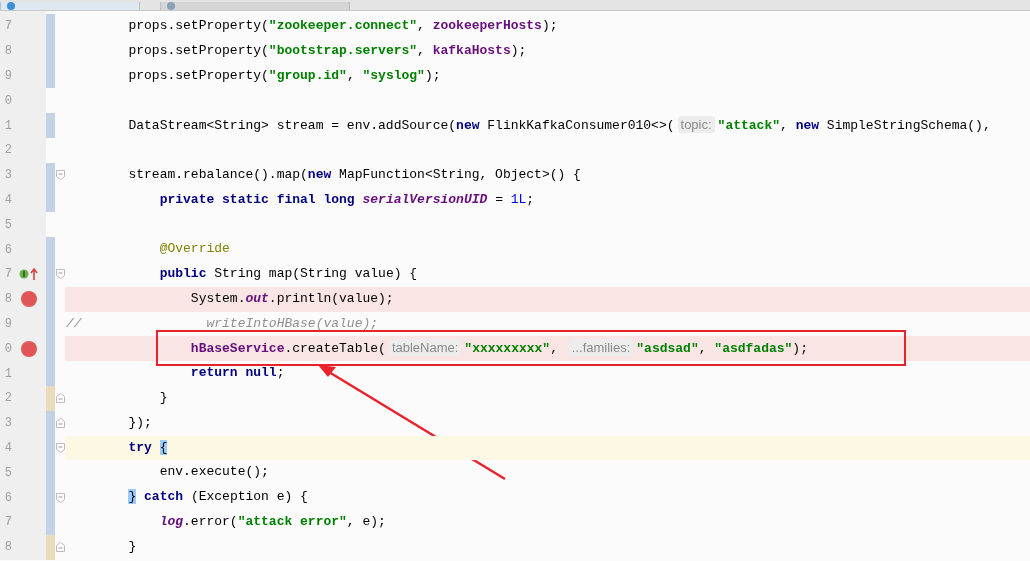 The image size is (1030, 561). What do you see at coordinates (559, 125) in the screenshot?
I see `code-line: DataStream<String> stream = env.addSource(new FlinkKafkaConsumer010<>( topic: "attack", new SimpleStringSchema(),` at bounding box center [559, 125].